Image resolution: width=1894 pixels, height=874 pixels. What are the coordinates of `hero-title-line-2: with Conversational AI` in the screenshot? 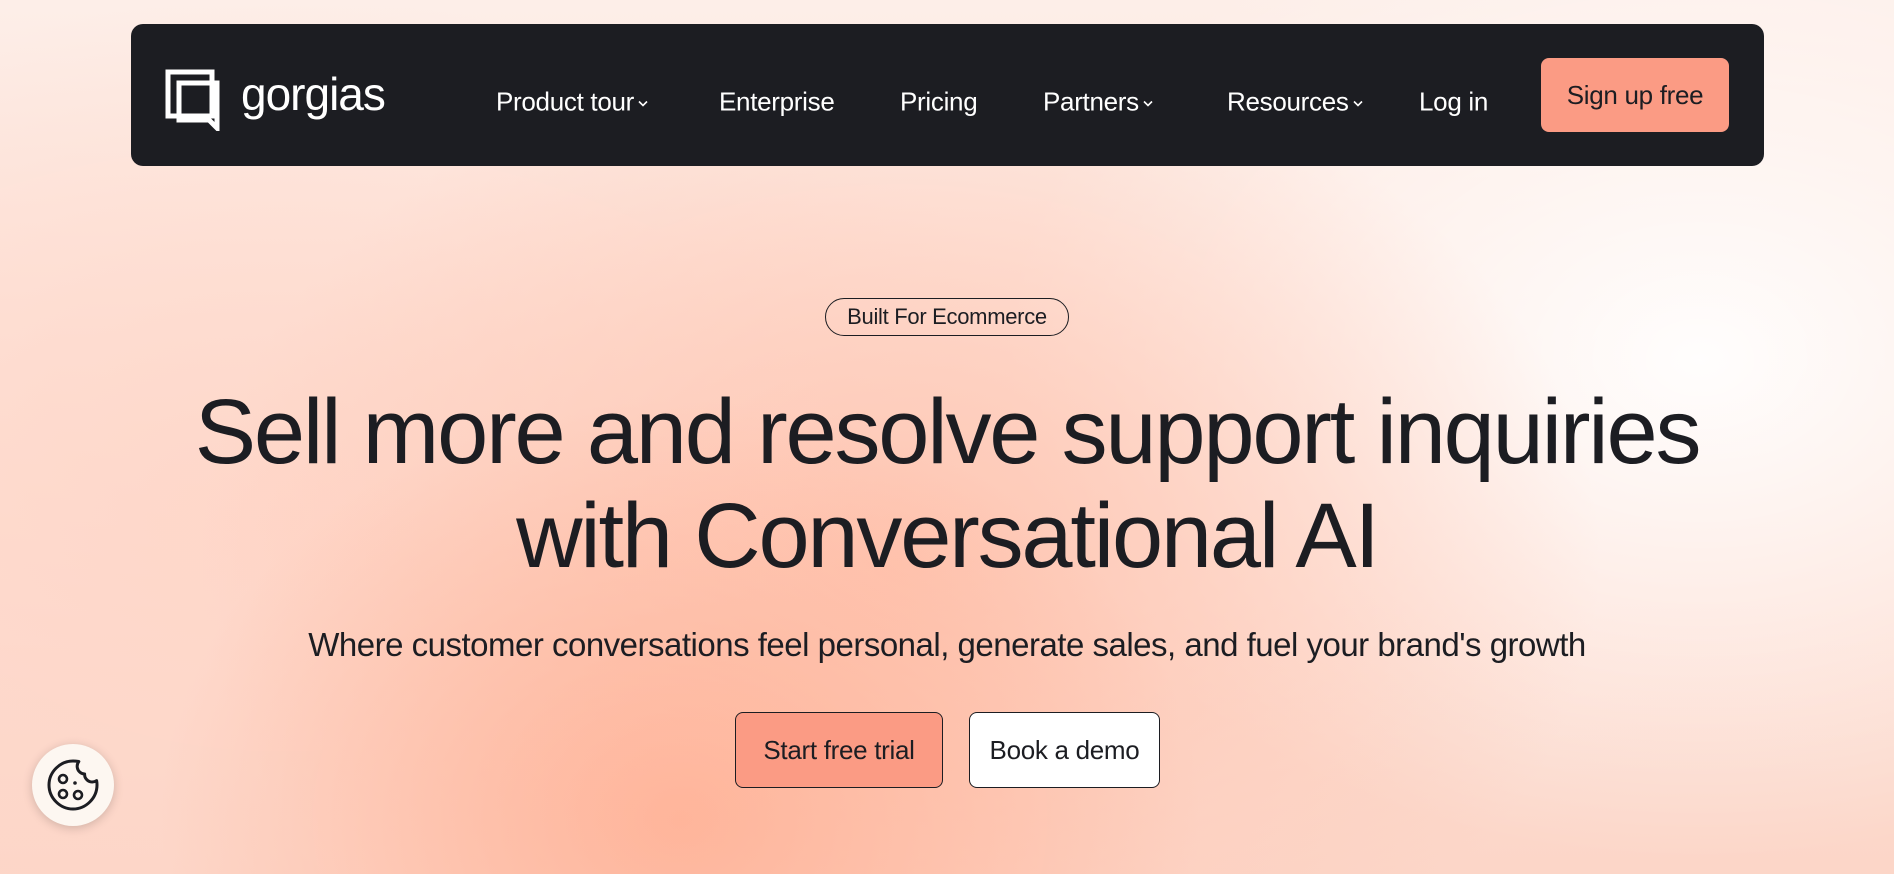 It's located at (948, 536).